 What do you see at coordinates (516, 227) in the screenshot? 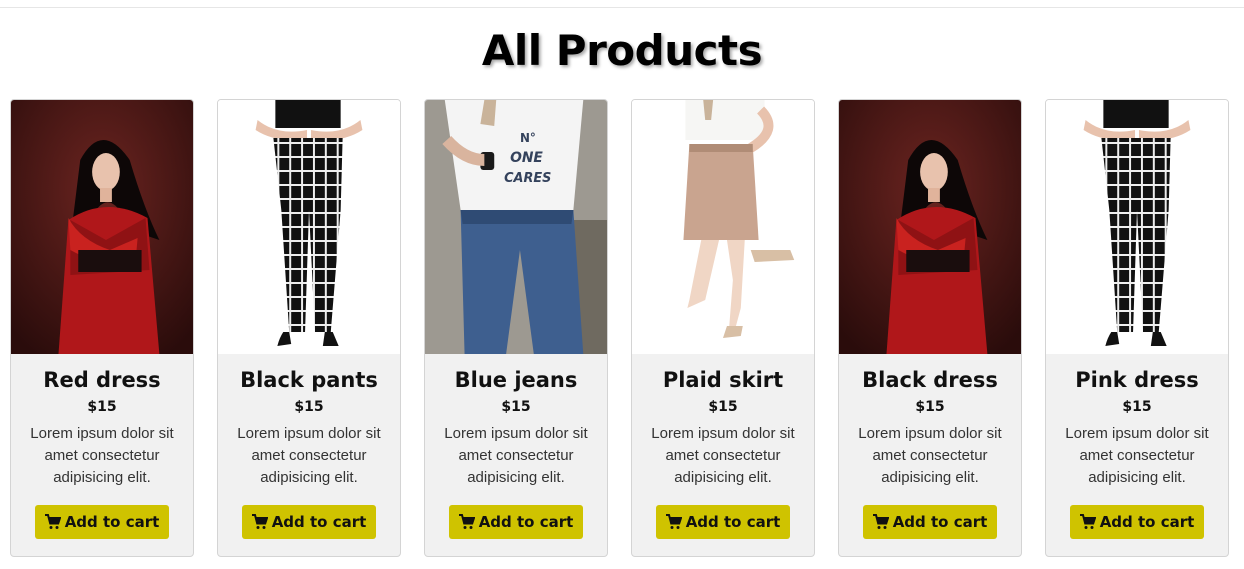
I see `product-image: N° ONE CARES` at bounding box center [516, 227].